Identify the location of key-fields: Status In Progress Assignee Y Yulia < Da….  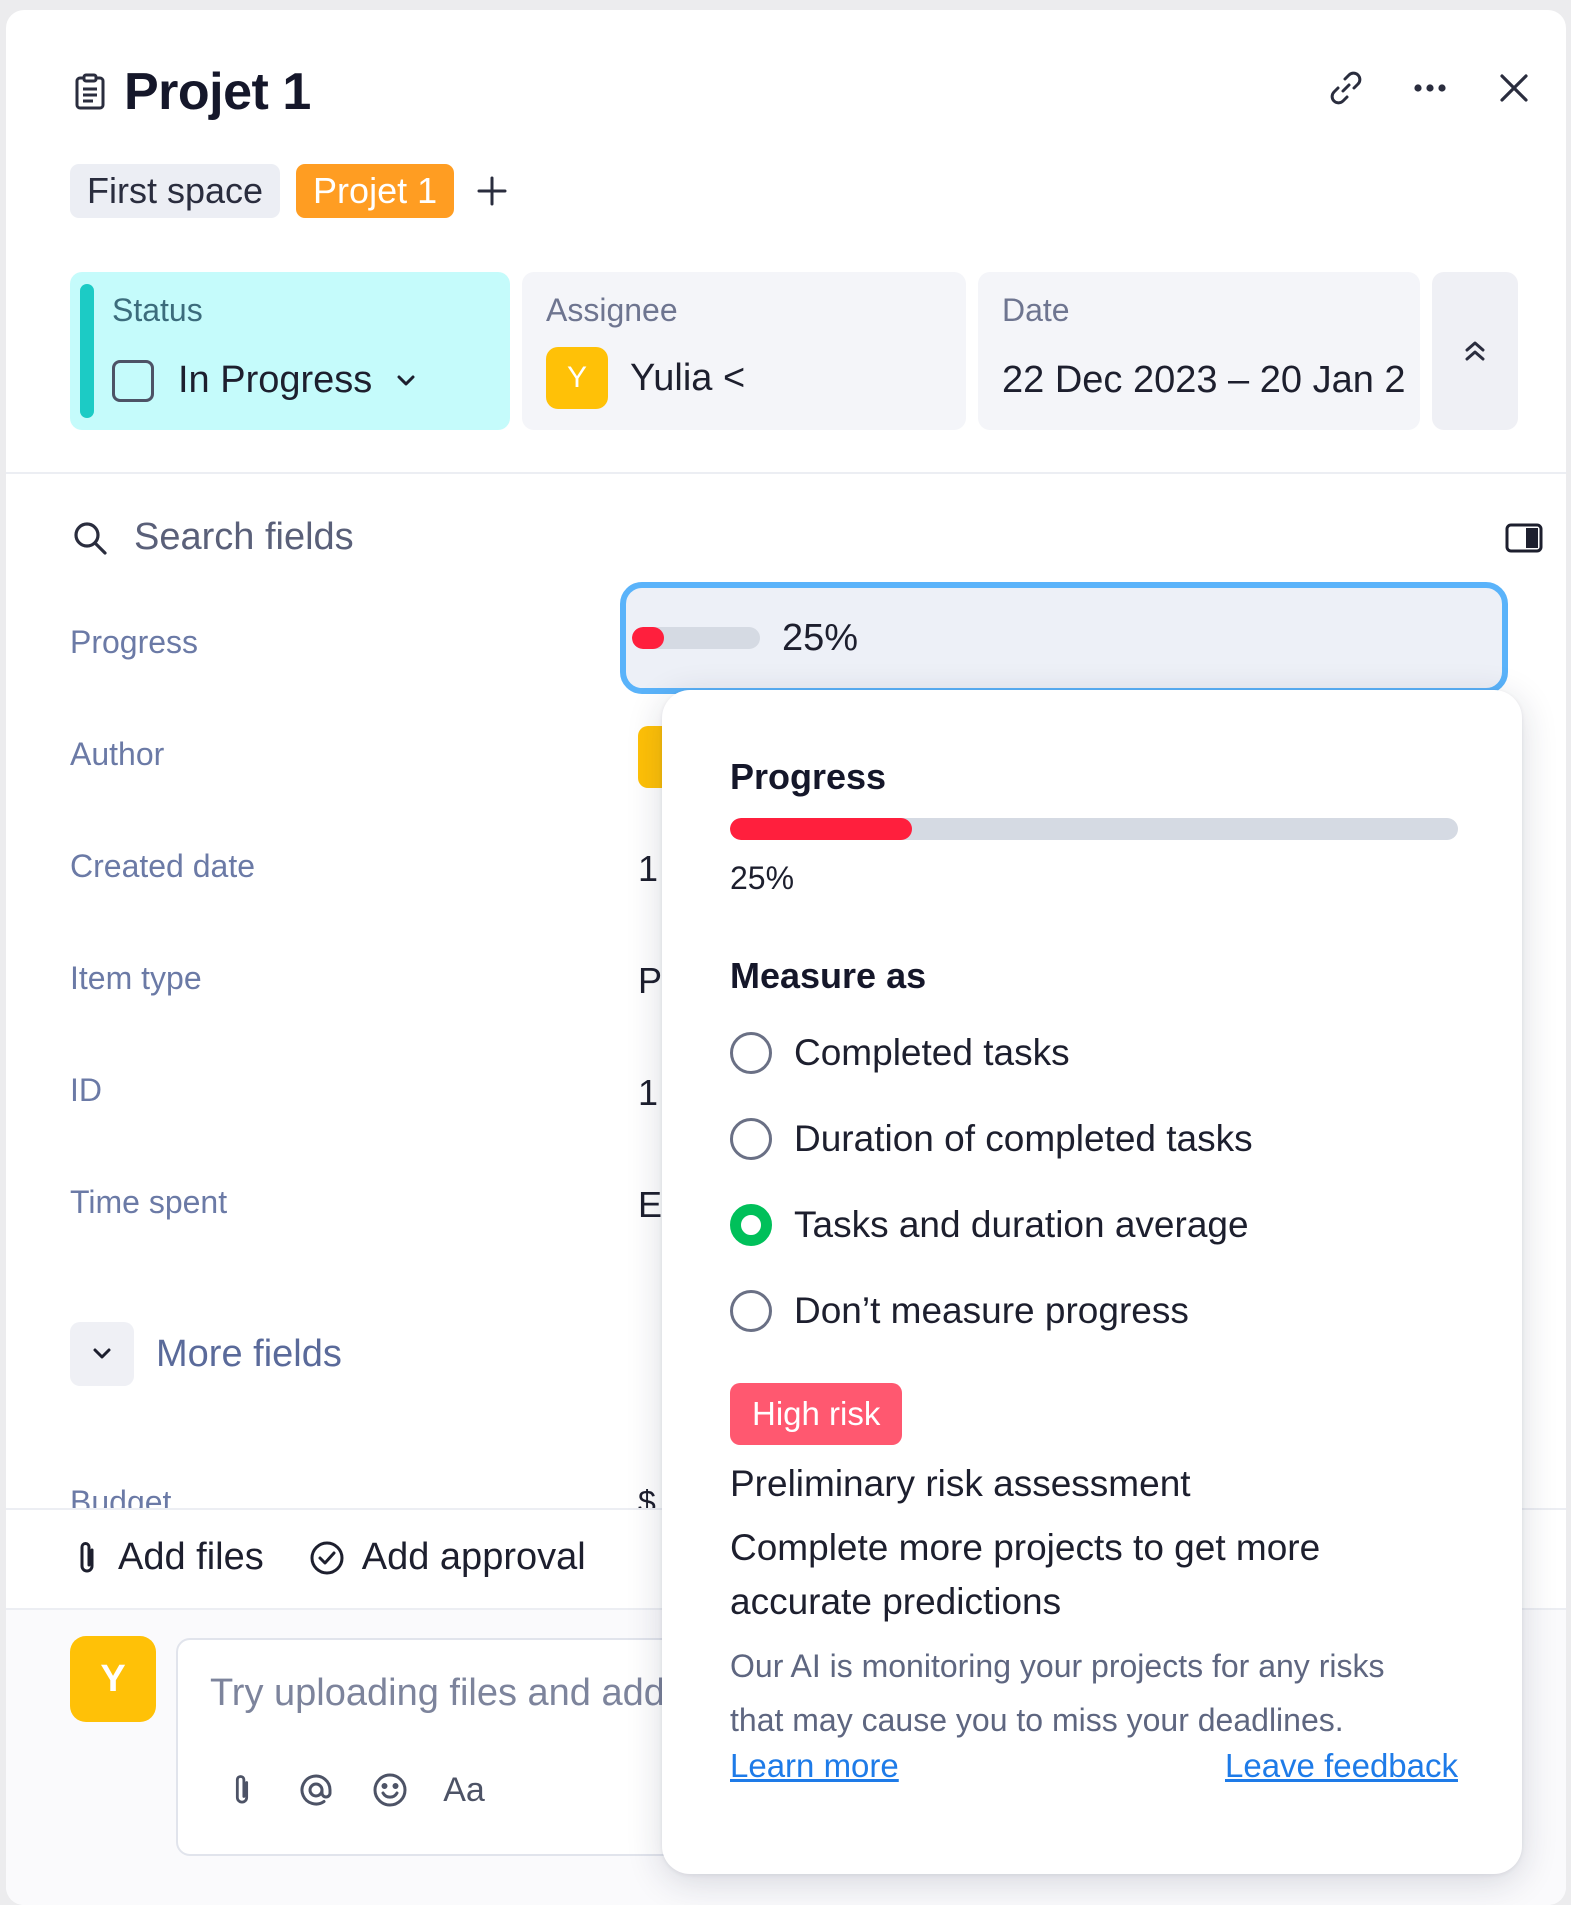
(794, 351).